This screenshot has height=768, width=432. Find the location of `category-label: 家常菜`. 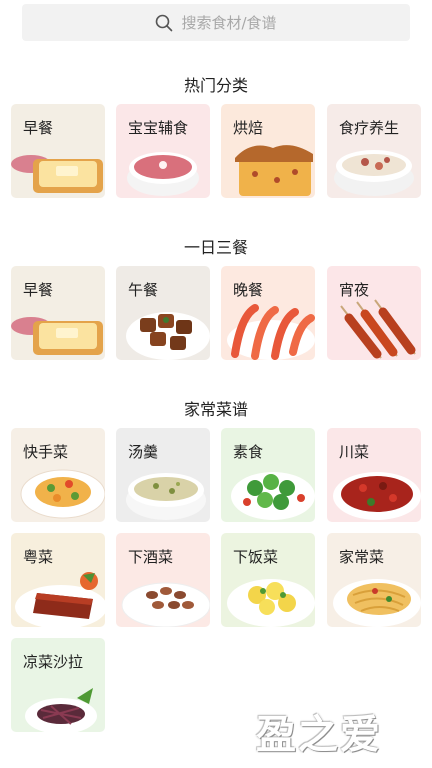

category-label: 家常菜 is located at coordinates (362, 557).